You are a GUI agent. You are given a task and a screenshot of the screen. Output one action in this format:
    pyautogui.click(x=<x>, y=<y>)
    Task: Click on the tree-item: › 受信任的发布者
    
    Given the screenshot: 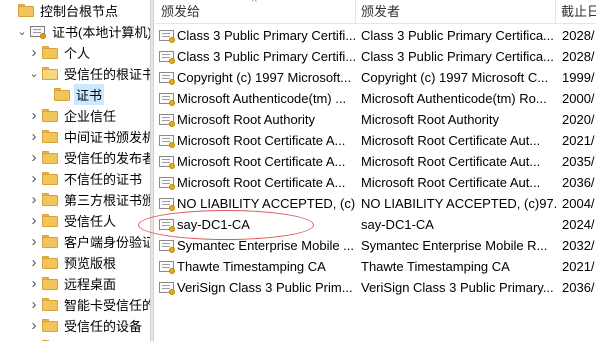 What is the action you would take?
    pyautogui.click(x=89, y=157)
    